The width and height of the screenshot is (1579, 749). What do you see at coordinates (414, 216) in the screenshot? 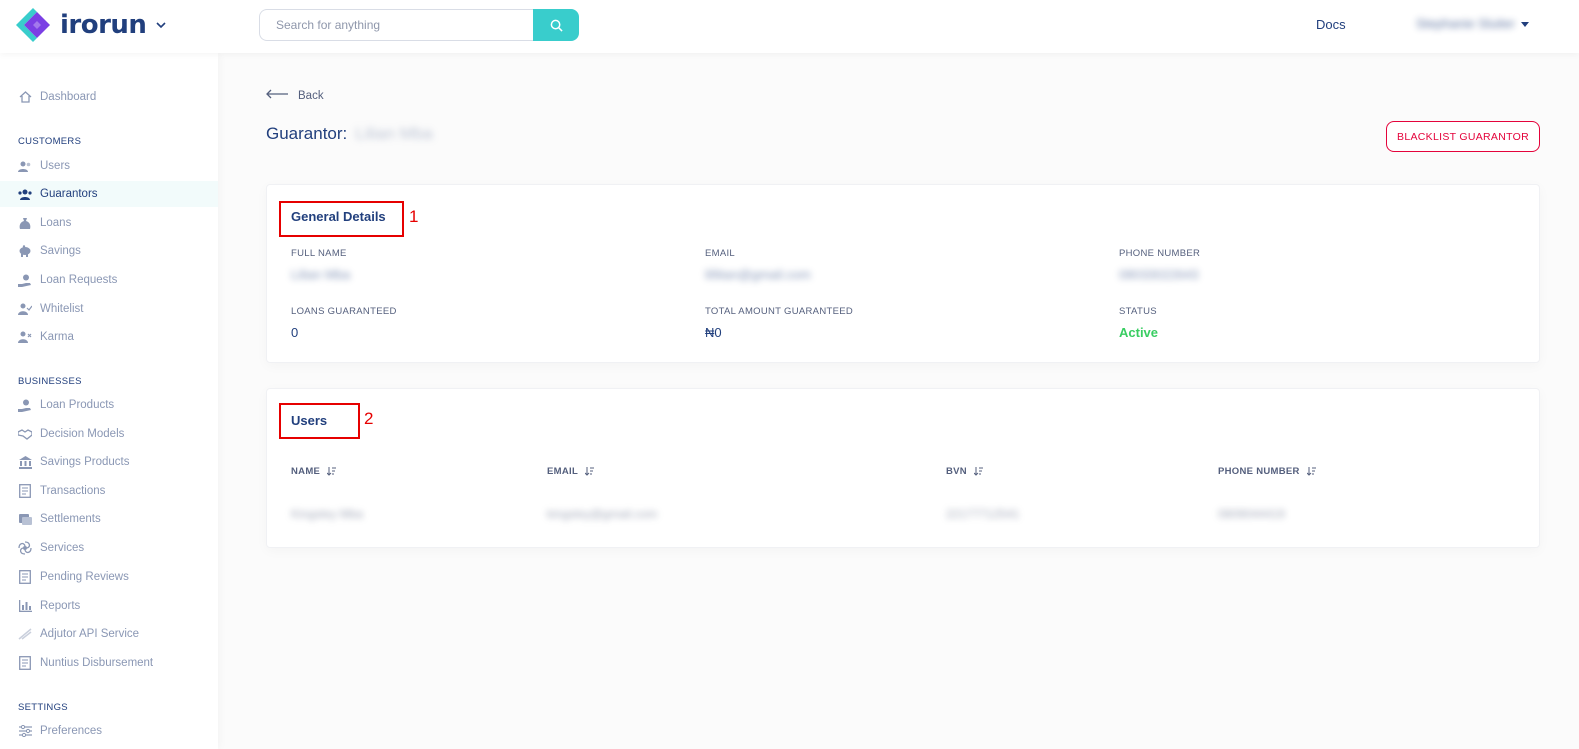
I see `annotation-number-1: 1` at bounding box center [414, 216].